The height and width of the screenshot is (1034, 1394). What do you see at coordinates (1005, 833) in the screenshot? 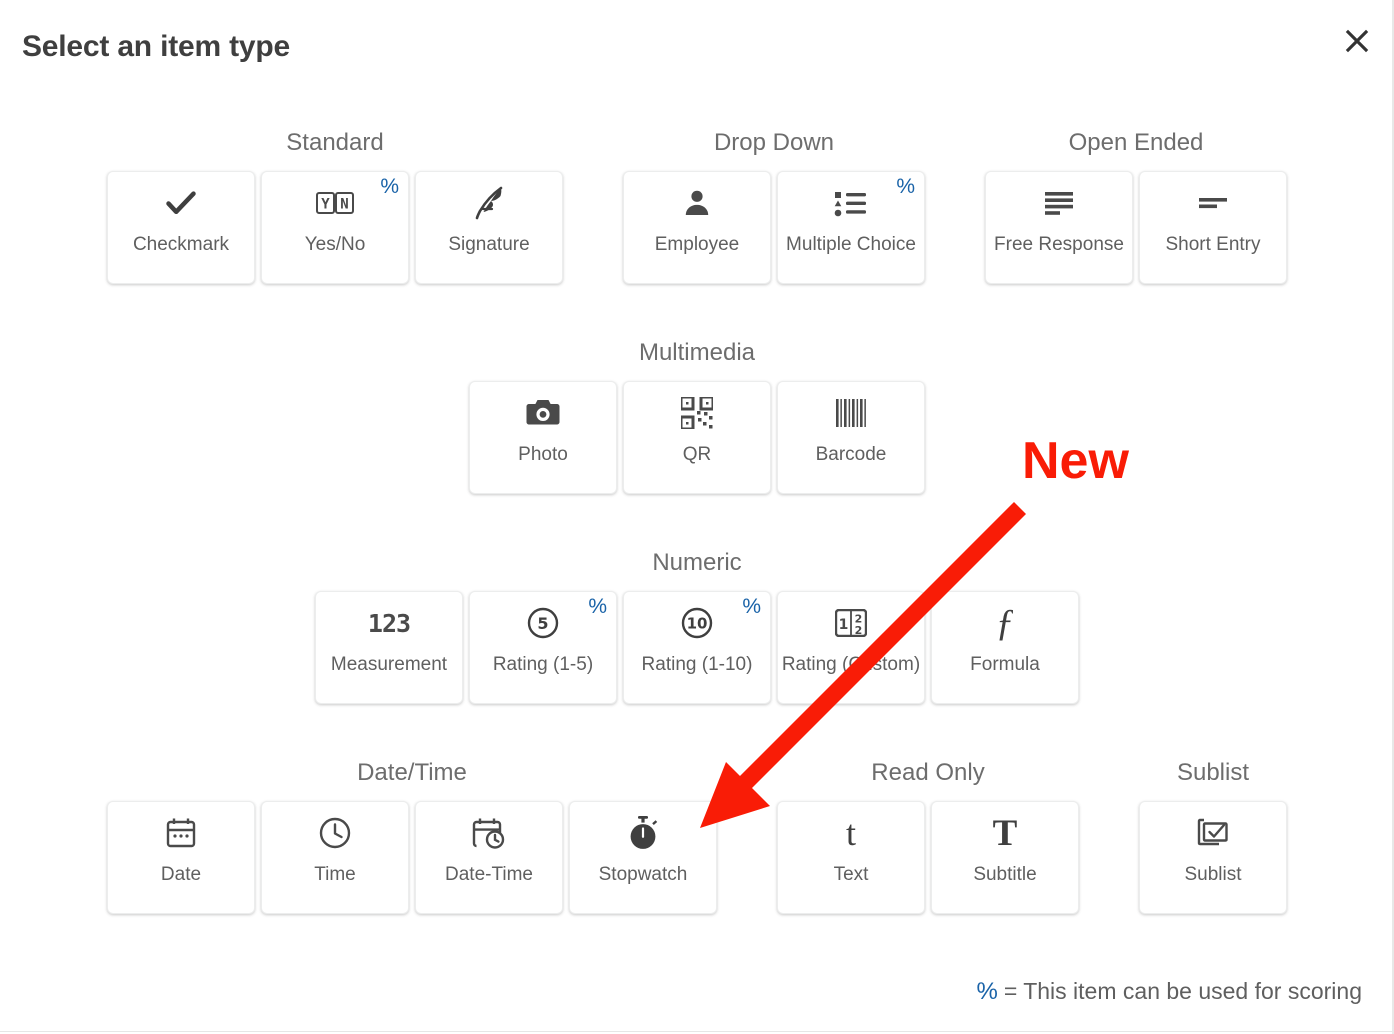
I see `uppercase-t-icon: T` at bounding box center [1005, 833].